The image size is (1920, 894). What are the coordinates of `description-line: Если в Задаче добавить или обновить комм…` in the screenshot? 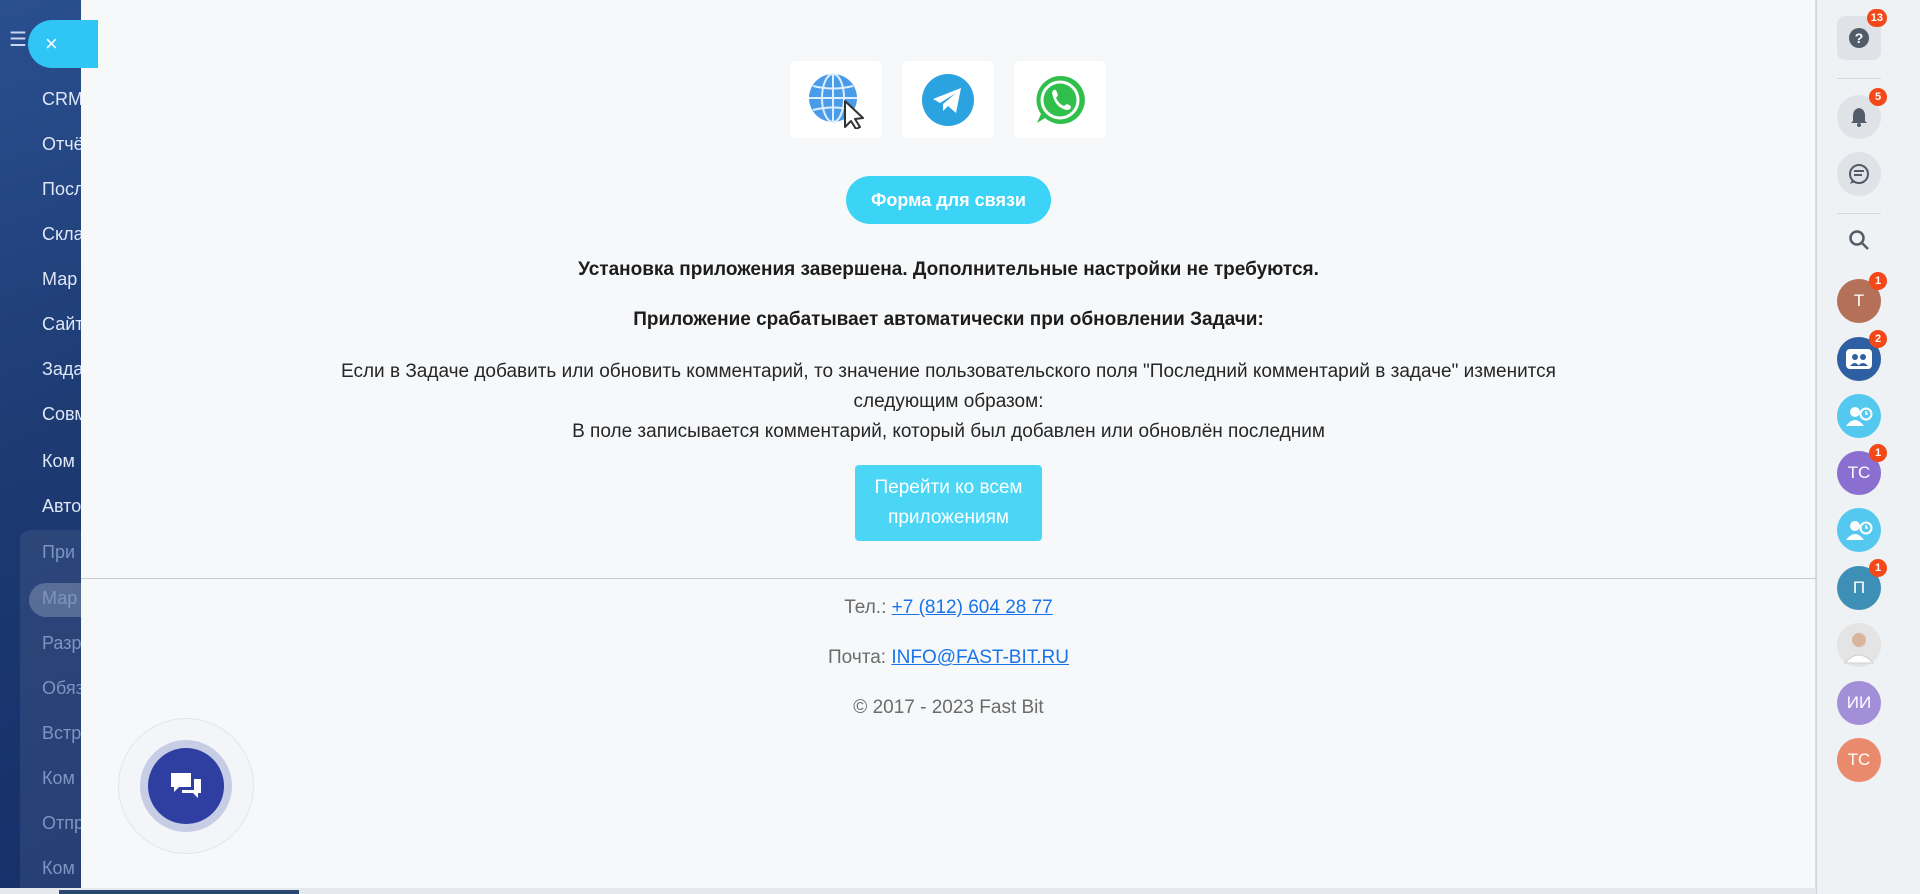 It's located at (948, 386).